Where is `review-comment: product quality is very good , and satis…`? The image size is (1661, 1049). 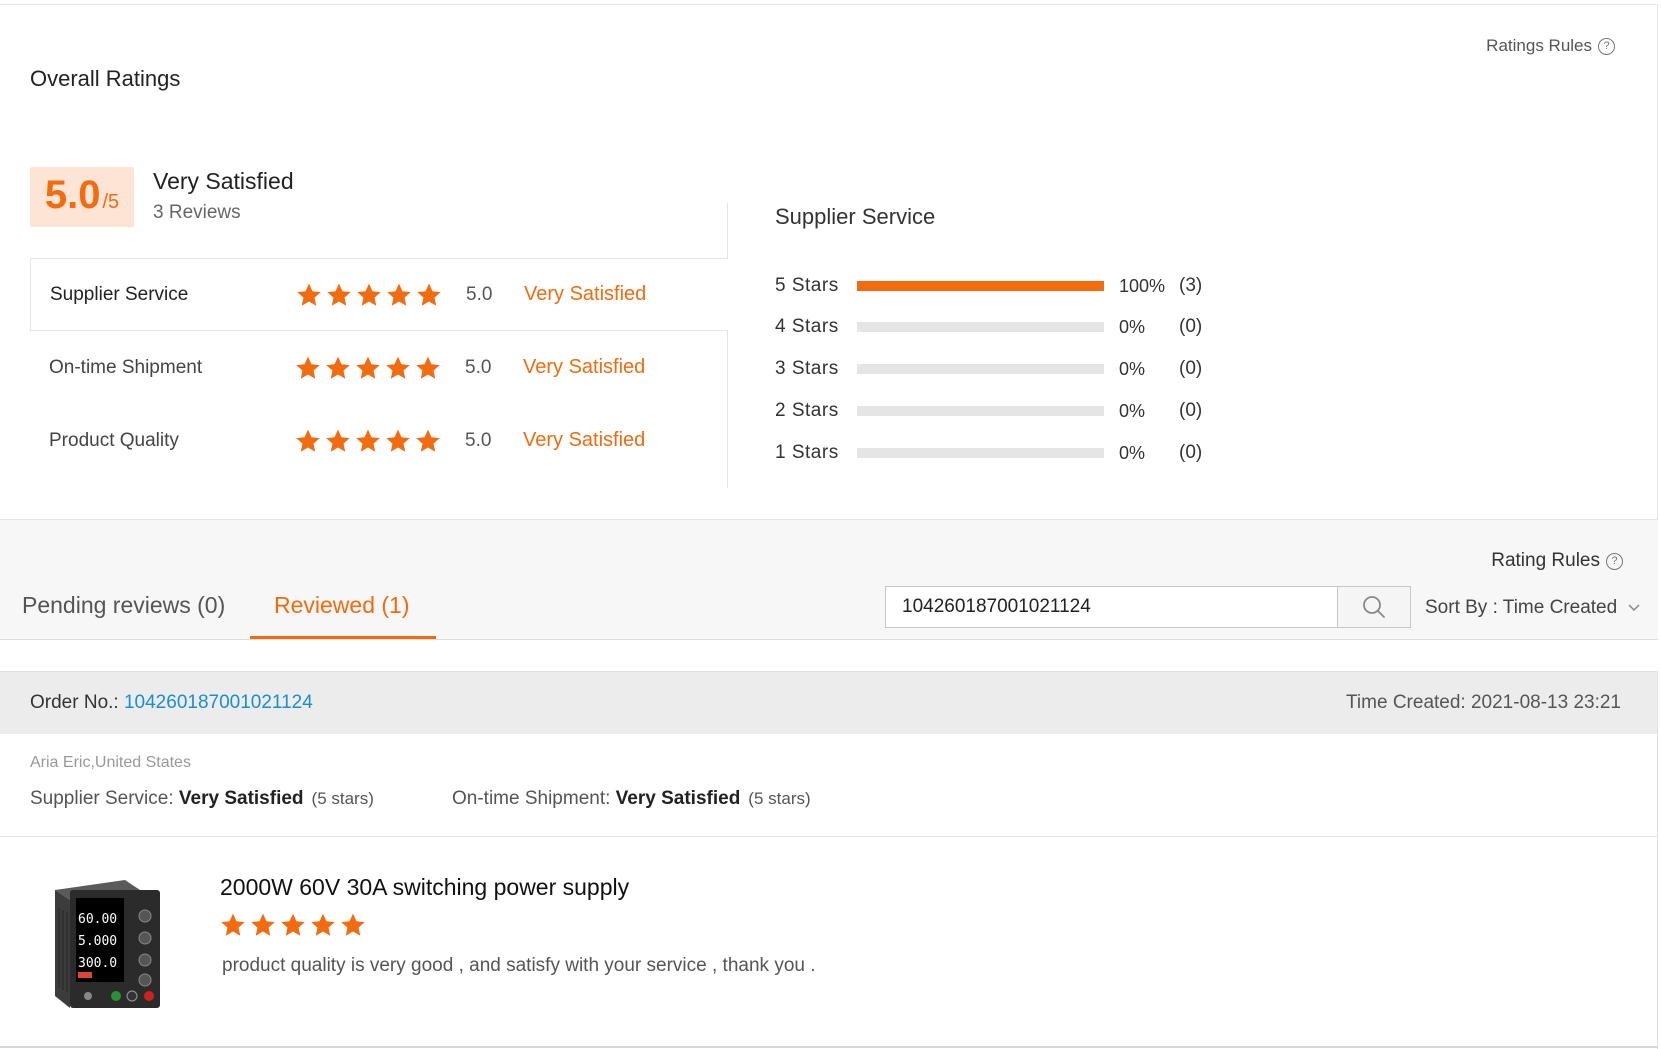
review-comment: product quality is very good , and satis… is located at coordinates (519, 965).